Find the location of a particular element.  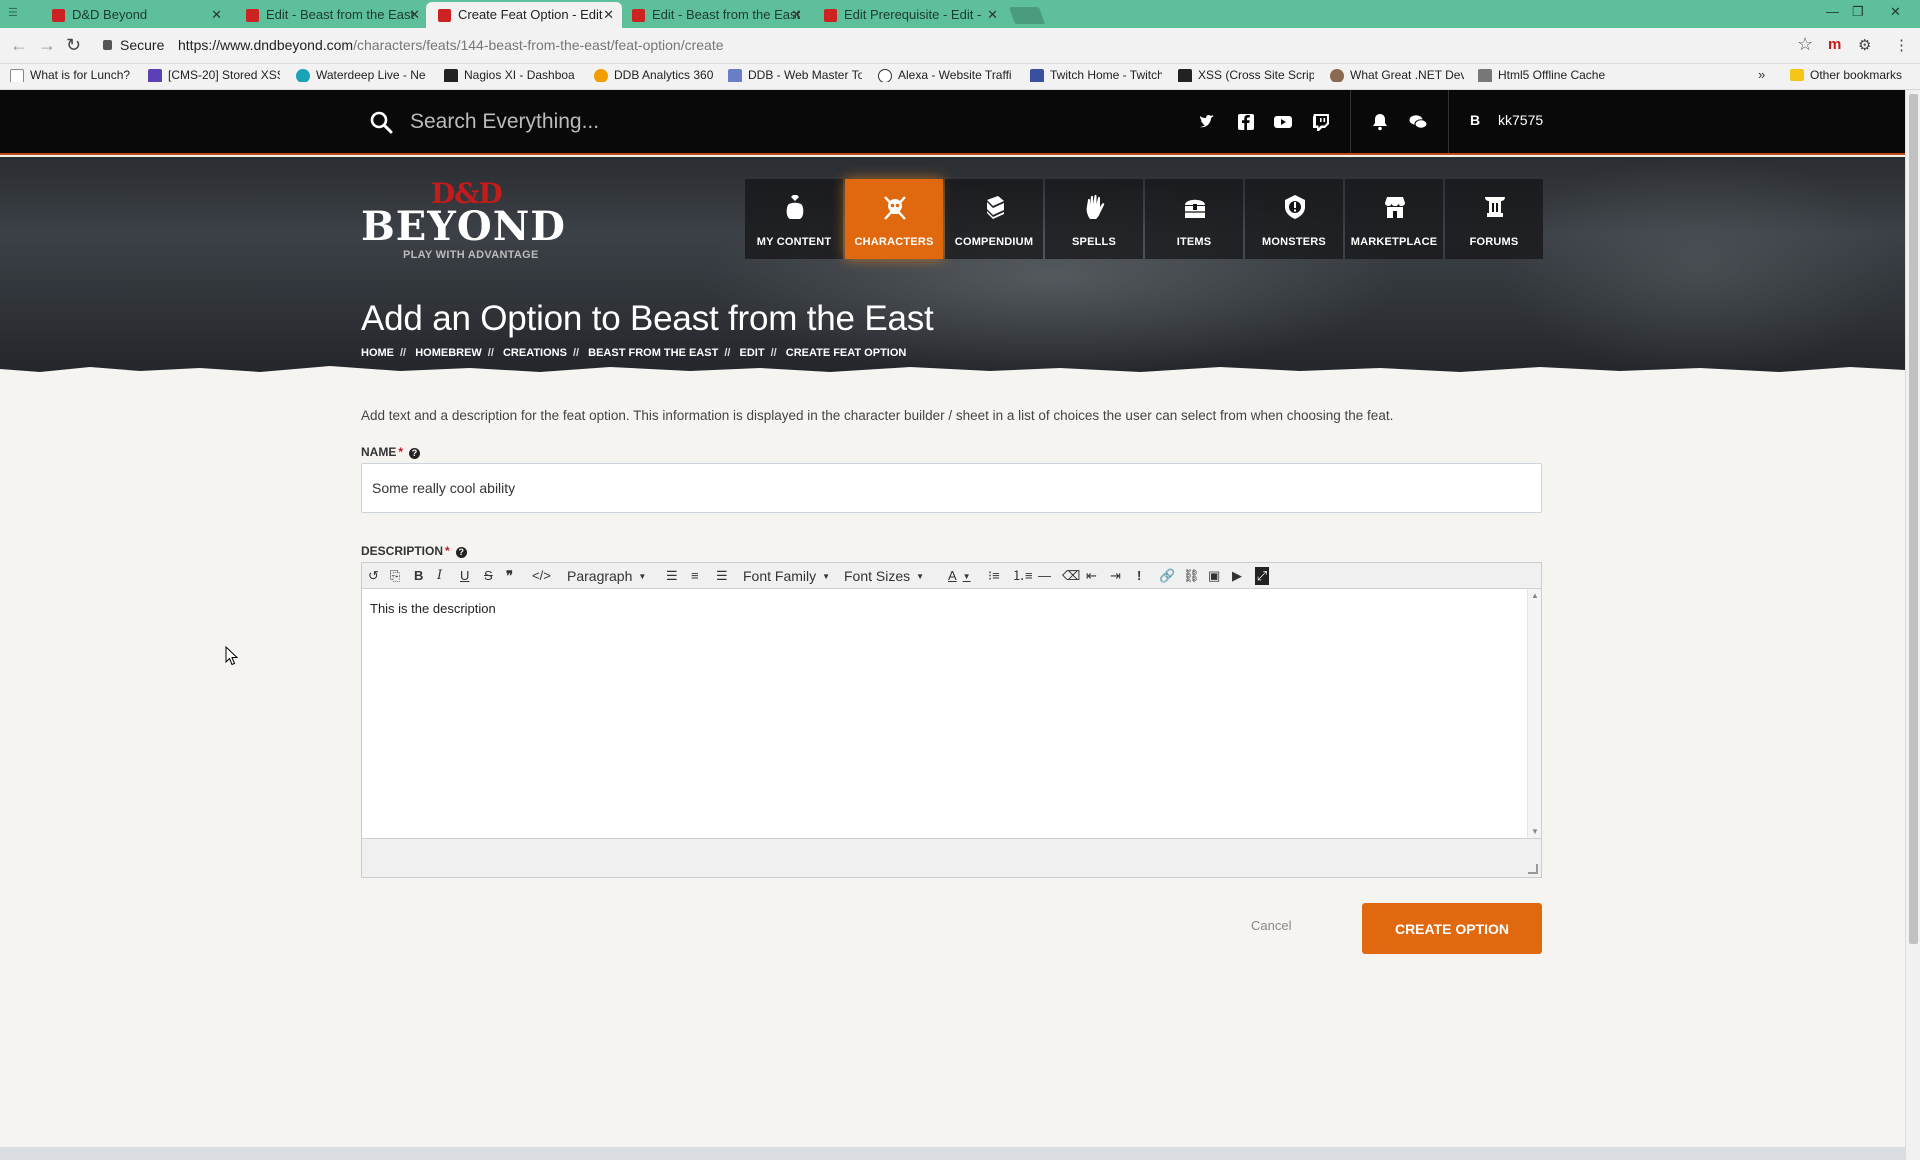

underline-icon: U is located at coordinates (464, 576).